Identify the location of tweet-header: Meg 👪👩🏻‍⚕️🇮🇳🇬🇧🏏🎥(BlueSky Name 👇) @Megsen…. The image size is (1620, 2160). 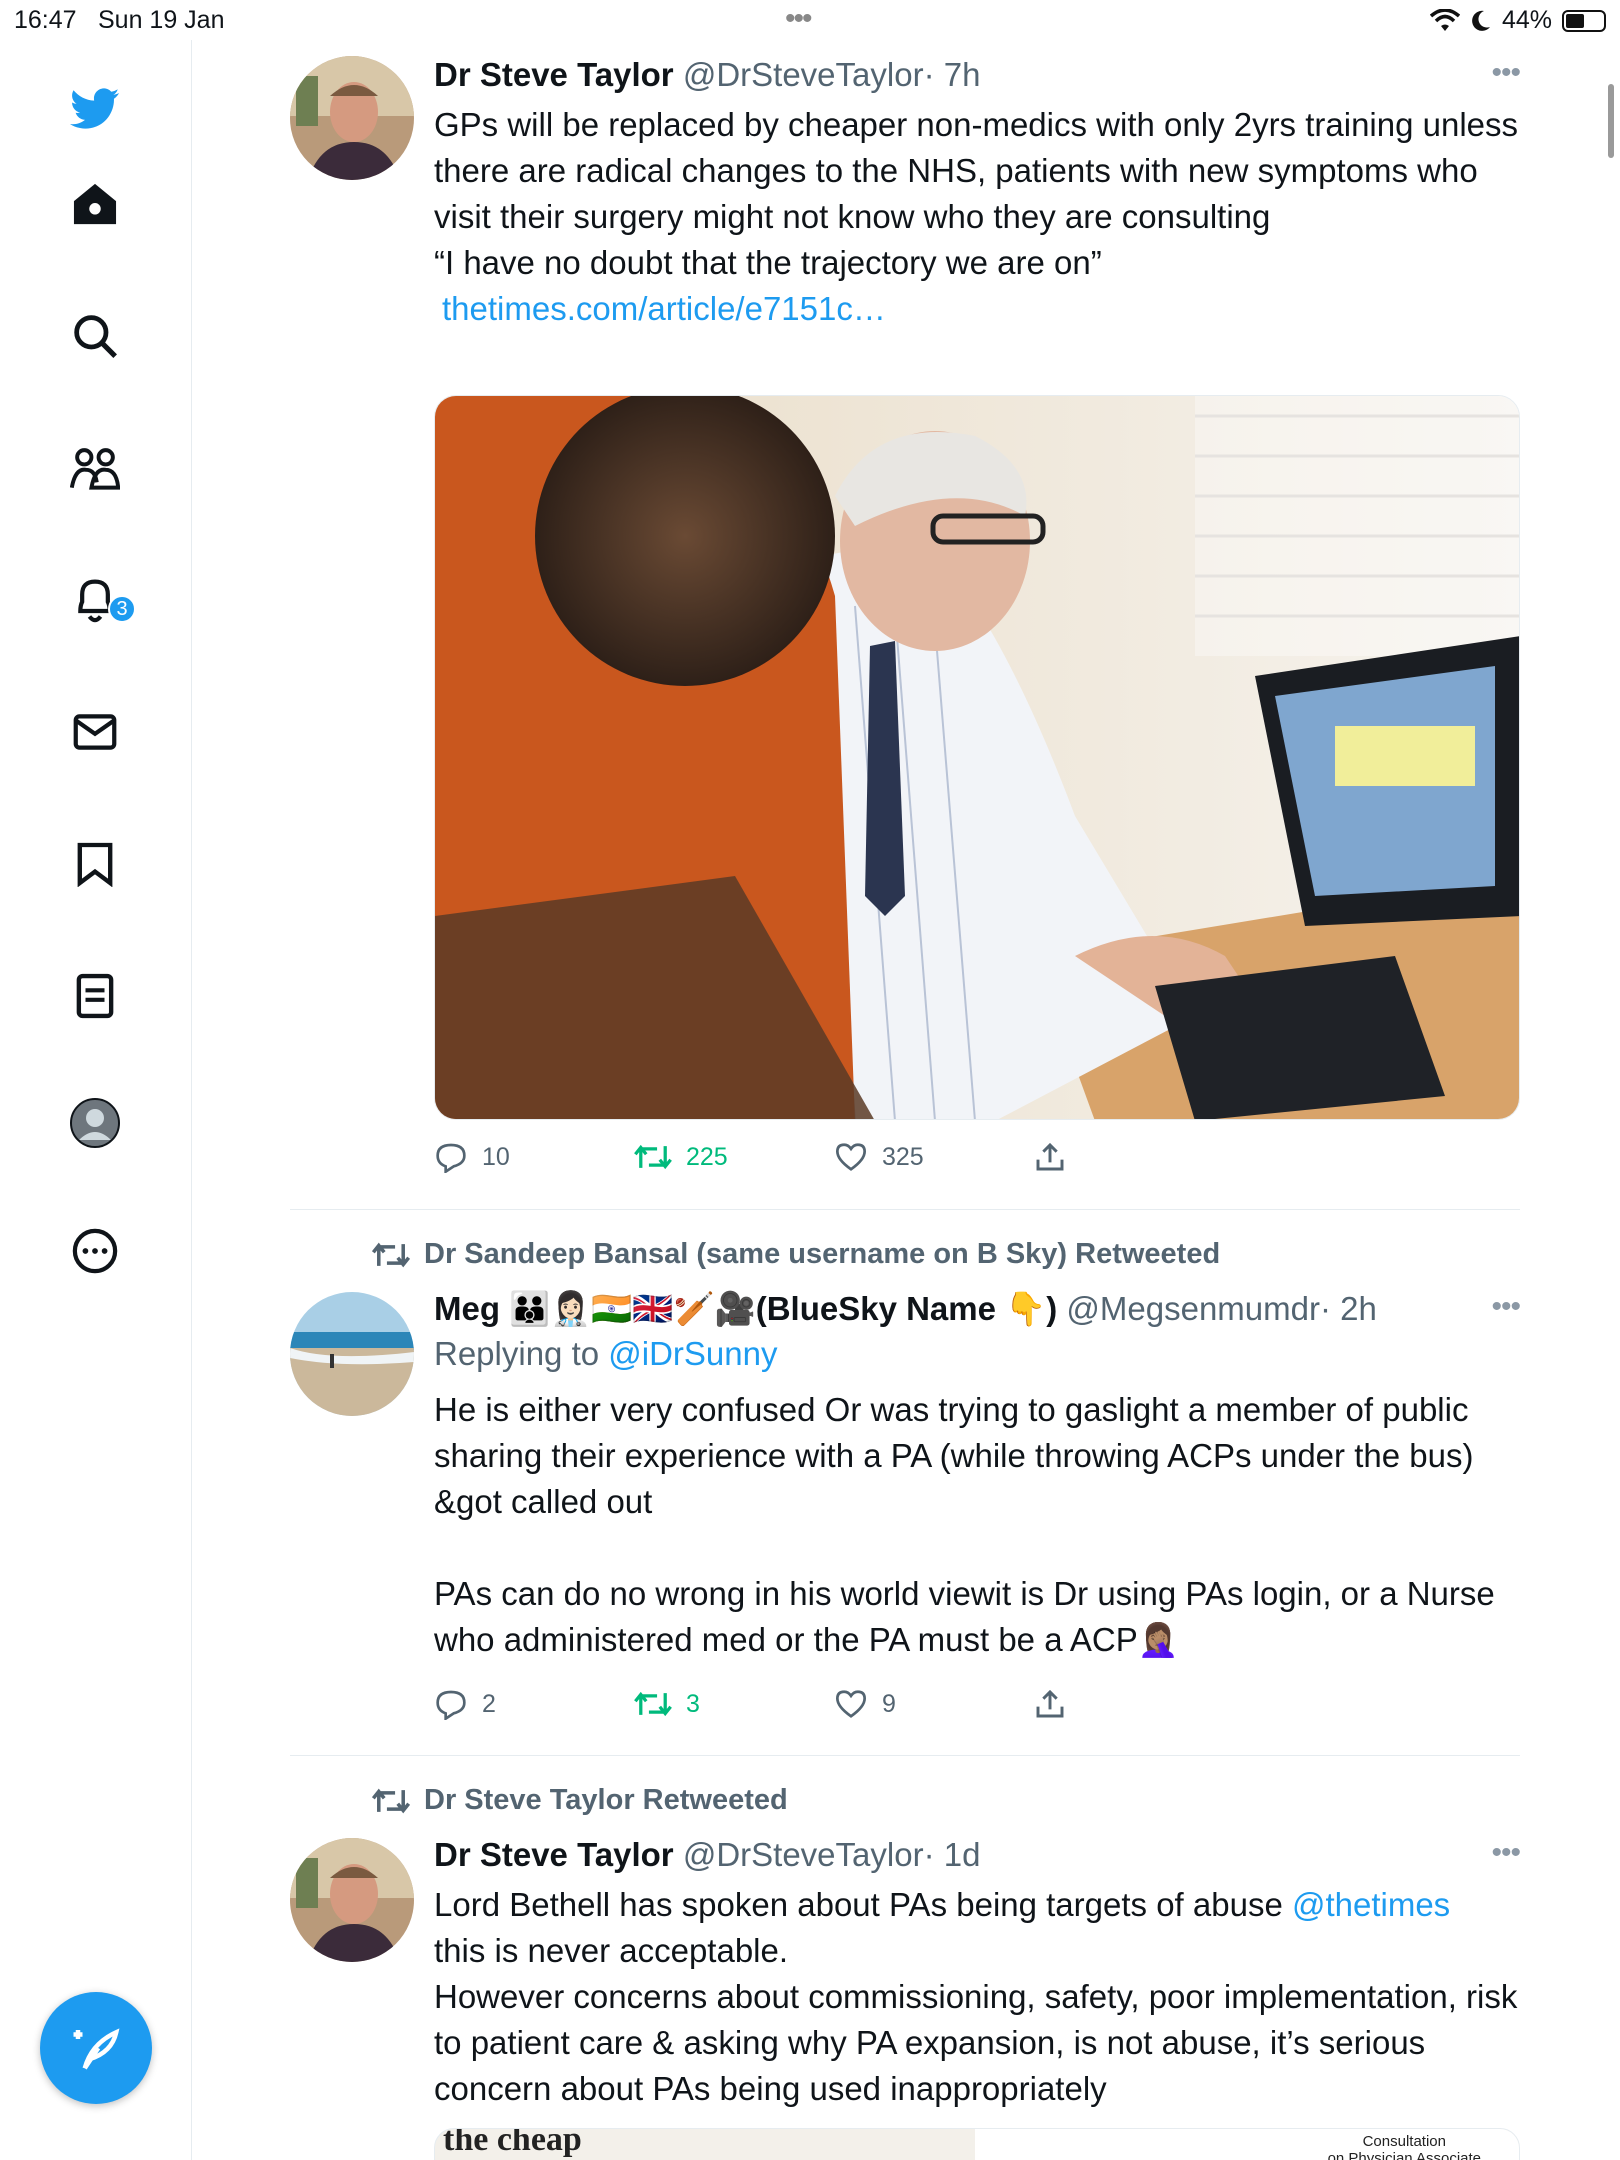
(979, 1309).